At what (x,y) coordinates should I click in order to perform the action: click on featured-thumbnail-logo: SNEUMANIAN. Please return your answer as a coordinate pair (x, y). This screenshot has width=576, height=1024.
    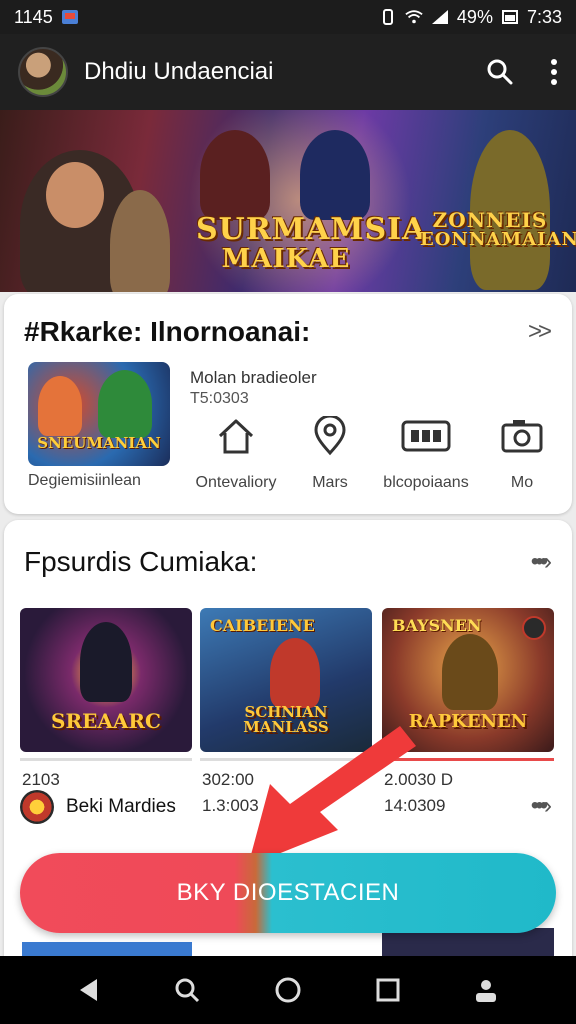
    Looking at the image, I should click on (99, 443).